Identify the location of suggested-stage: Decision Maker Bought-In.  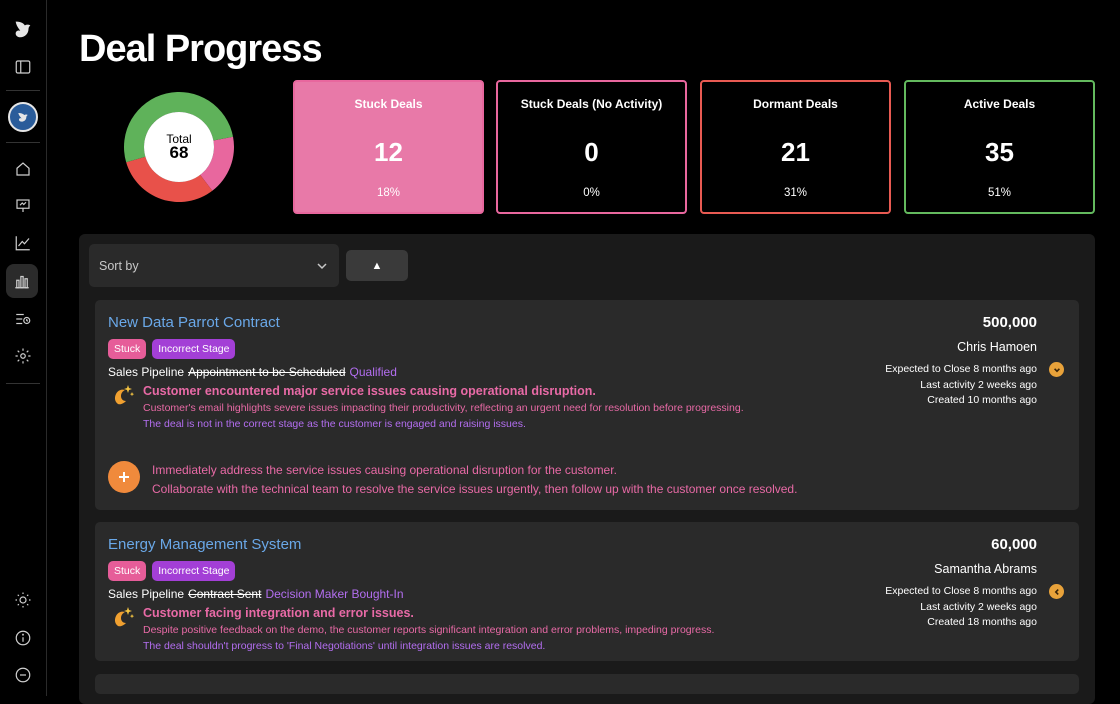
(334, 594).